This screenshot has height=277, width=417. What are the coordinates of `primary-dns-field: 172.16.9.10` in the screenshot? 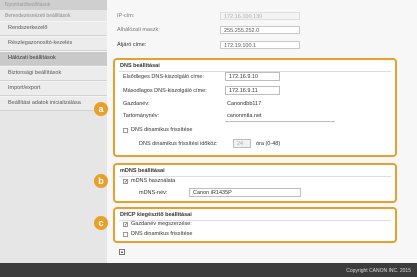 It's located at (252, 76).